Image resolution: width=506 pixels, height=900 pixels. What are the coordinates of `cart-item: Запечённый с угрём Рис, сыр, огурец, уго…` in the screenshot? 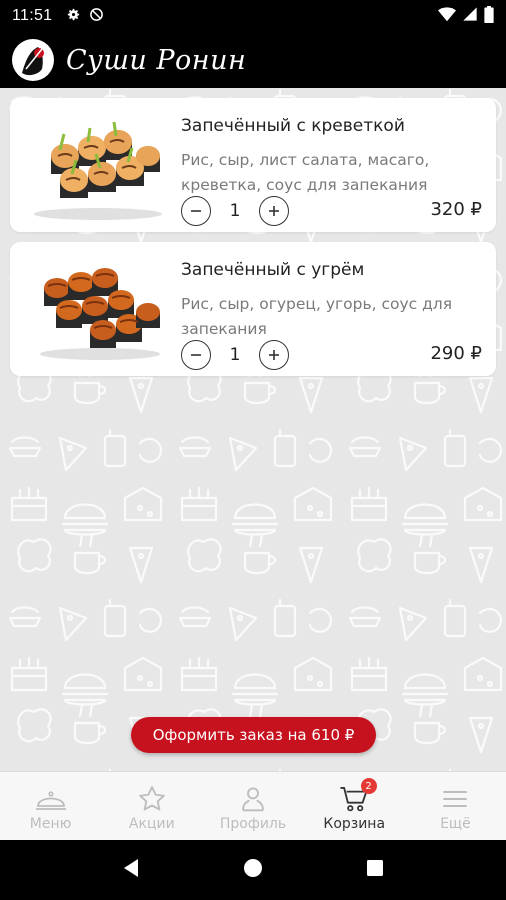 It's located at (253, 309).